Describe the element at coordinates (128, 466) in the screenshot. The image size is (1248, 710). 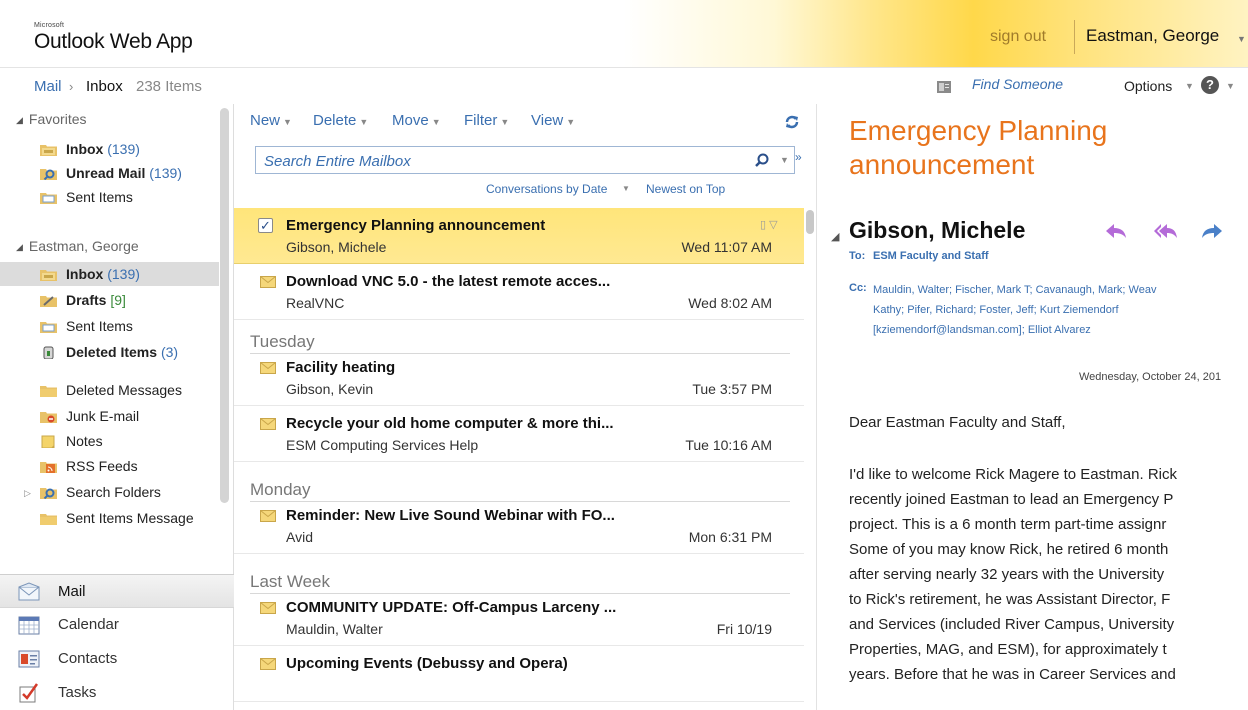
I see `folder-rss-feeds: RSS Feeds` at that location.